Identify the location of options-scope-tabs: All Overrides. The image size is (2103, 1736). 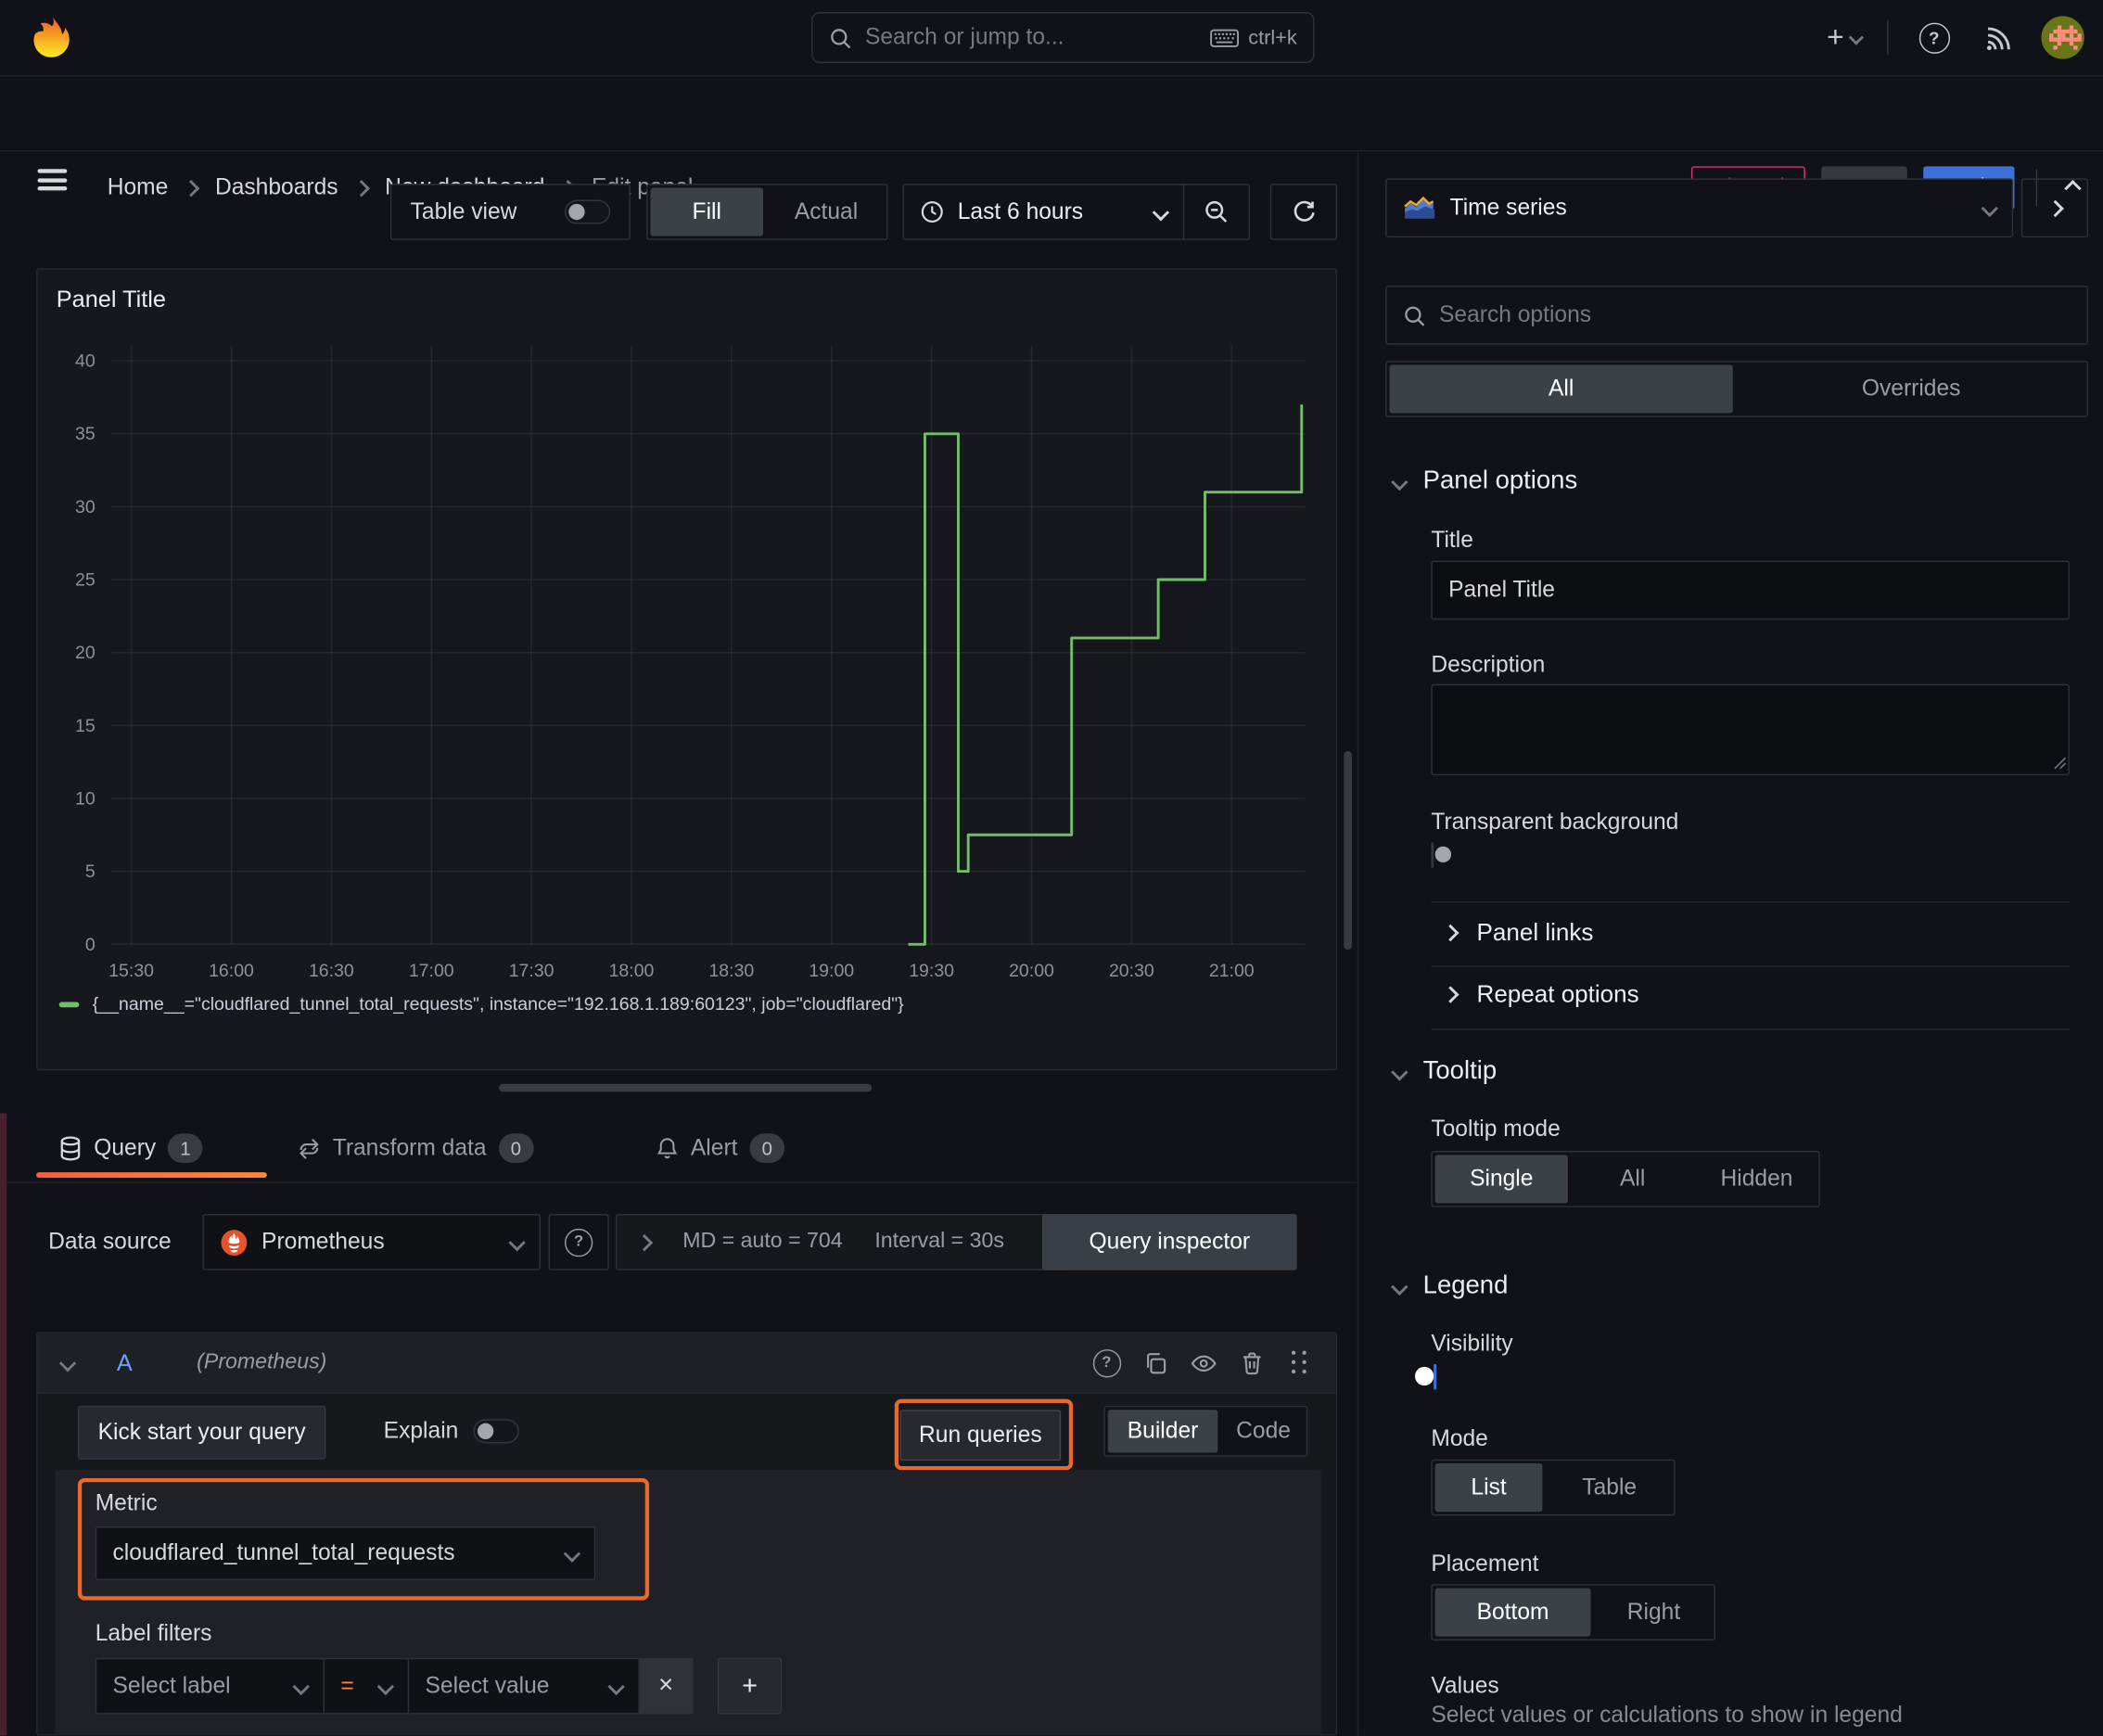
(1737, 389).